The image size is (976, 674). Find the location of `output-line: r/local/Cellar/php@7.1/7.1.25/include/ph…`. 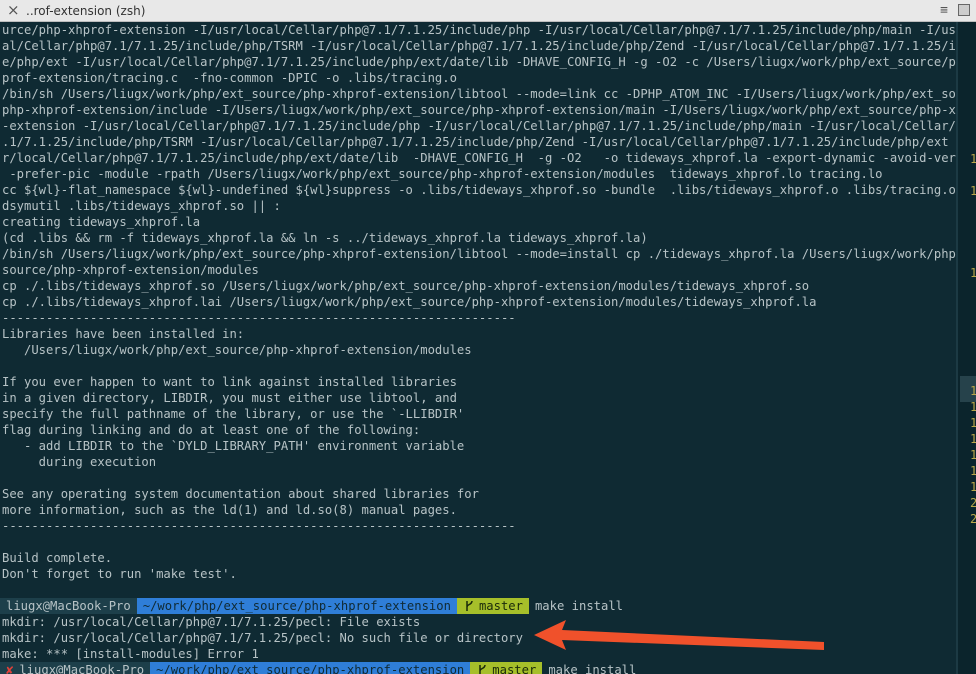

output-line: r/local/Cellar/php@7.1/7.1.25/include/ph… is located at coordinates (479, 158).